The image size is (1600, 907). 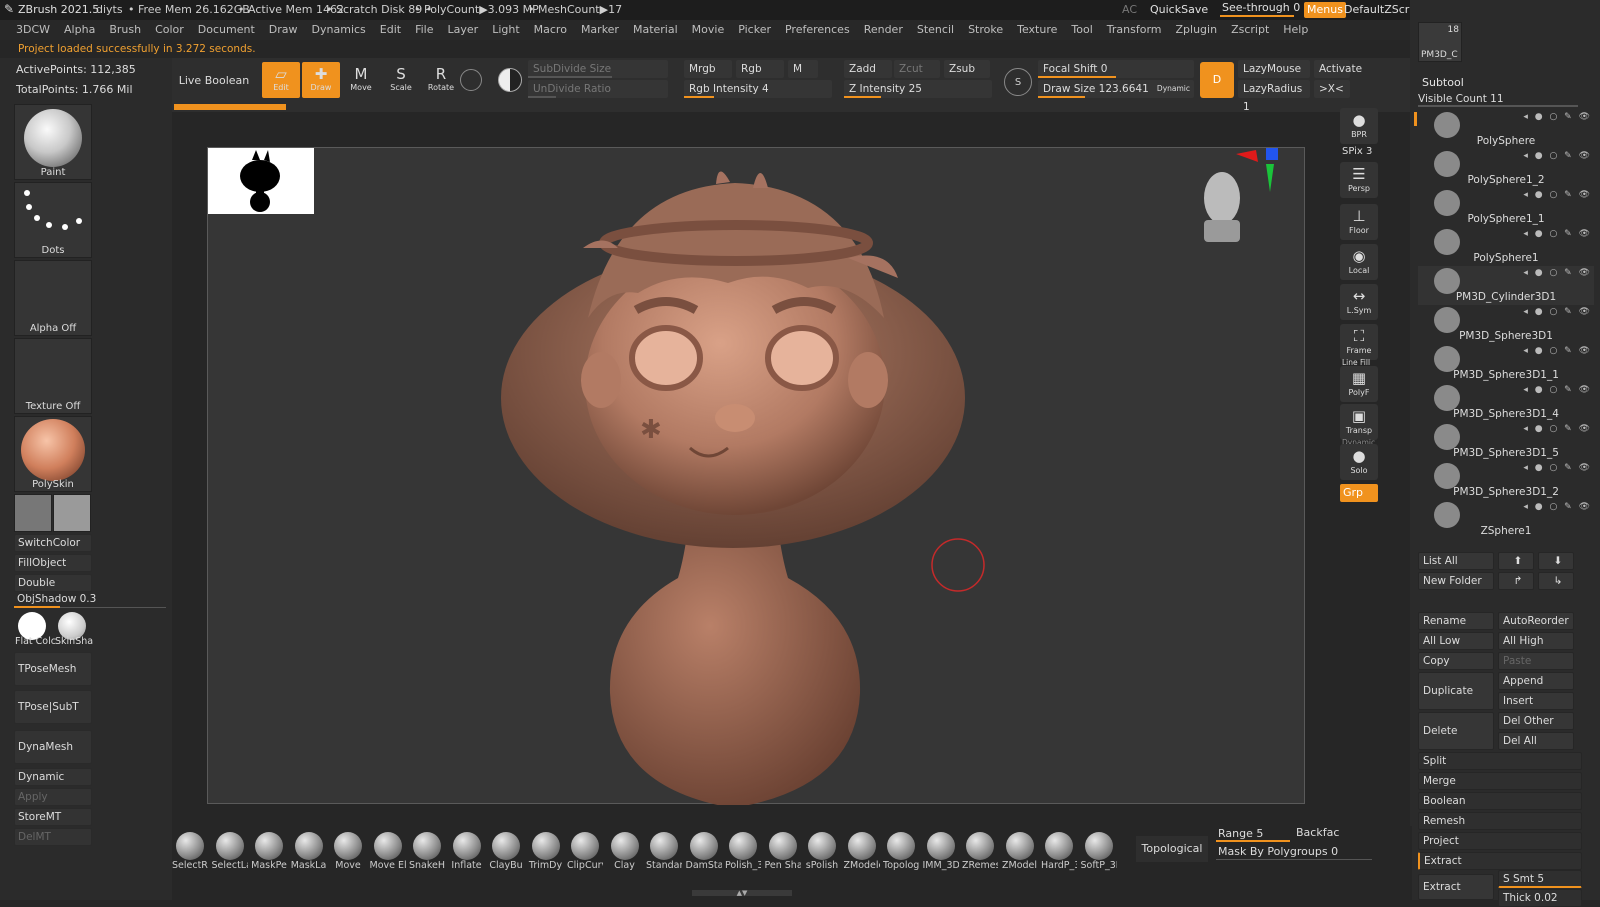 What do you see at coordinates (1456, 641) in the screenshot?
I see `all-low-button: All Low` at bounding box center [1456, 641].